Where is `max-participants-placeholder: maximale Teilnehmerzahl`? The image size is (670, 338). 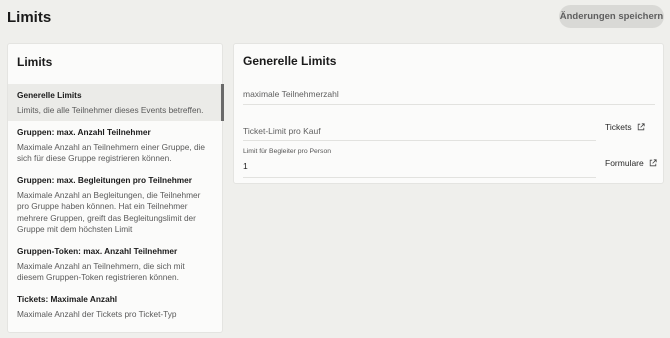 max-participants-placeholder: maximale Teilnehmerzahl is located at coordinates (291, 94).